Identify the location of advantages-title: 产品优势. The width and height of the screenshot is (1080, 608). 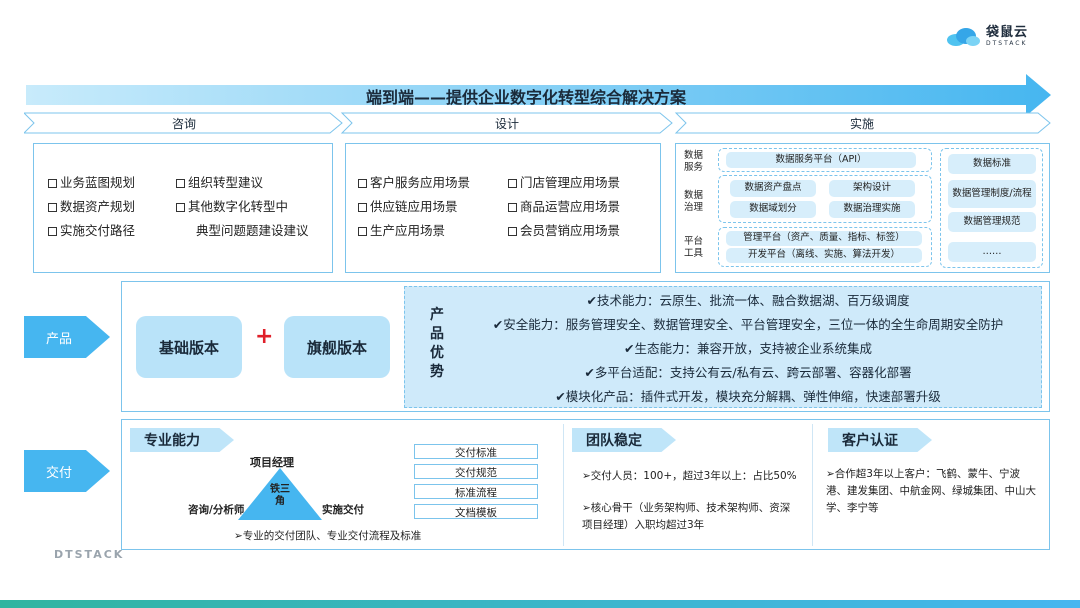
(437, 343).